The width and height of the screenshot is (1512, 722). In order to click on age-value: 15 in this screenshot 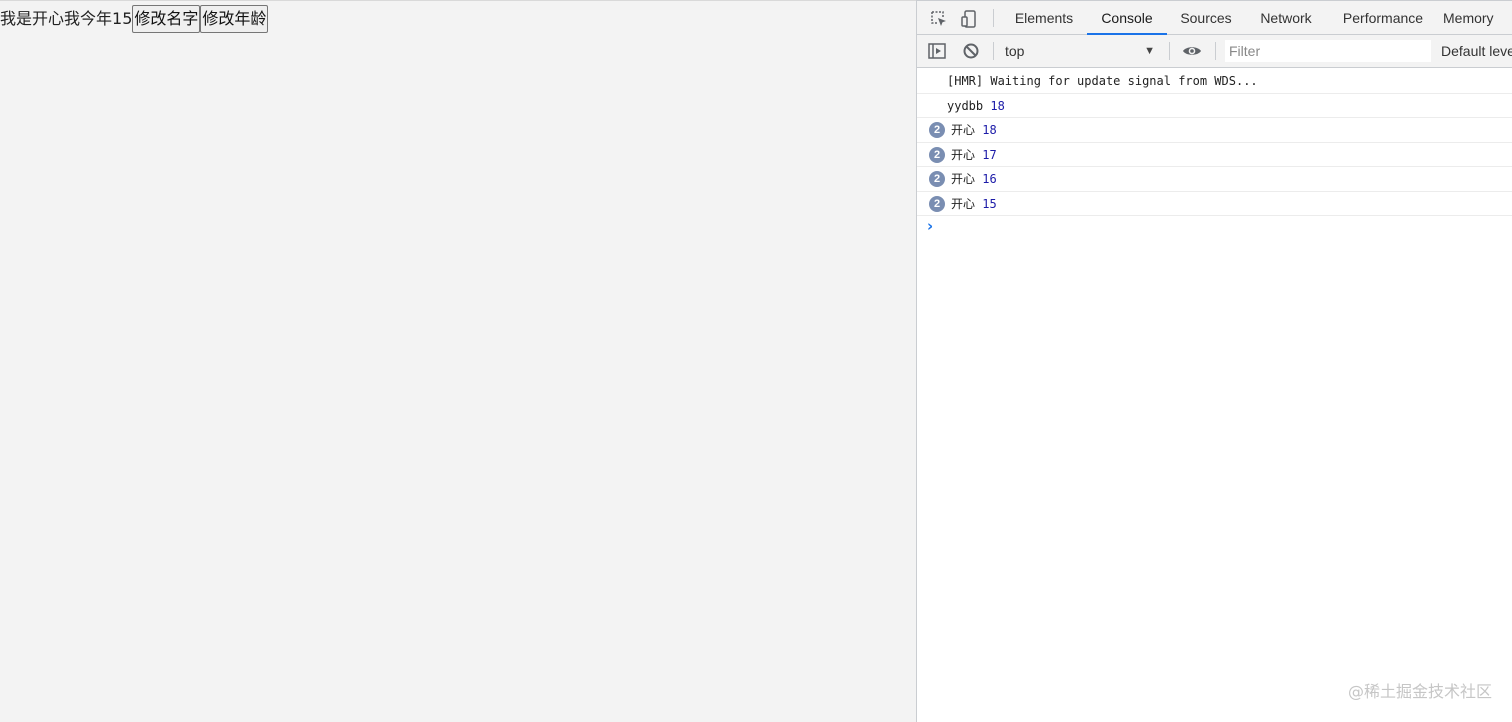, I will do `click(122, 18)`.